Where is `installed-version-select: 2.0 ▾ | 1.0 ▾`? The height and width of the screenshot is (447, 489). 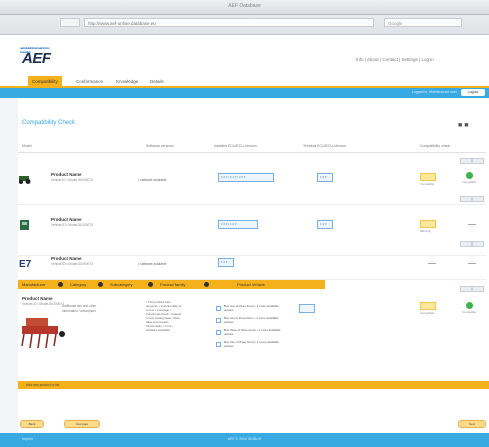 installed-version-select: 2.0 ▾ | 1.0 ▾ is located at coordinates (238, 224).